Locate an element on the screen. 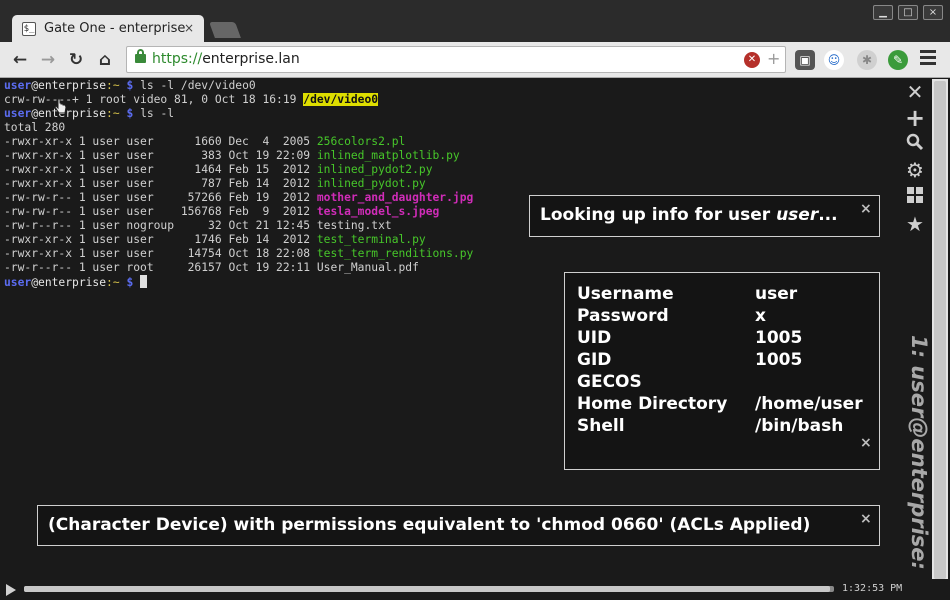 This screenshot has width=950, height=600. terminal-scrollbar is located at coordinates (940, 331).